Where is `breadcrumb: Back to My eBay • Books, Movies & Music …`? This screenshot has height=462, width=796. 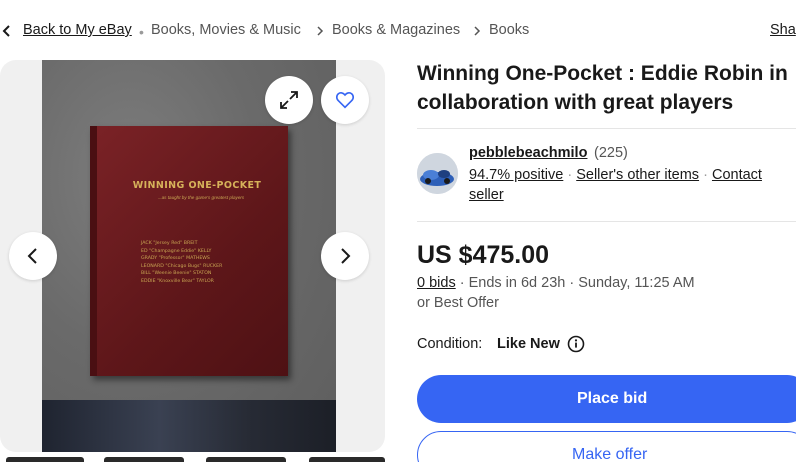 breadcrumb: Back to My eBay • Books, Movies & Music … is located at coordinates (398, 31).